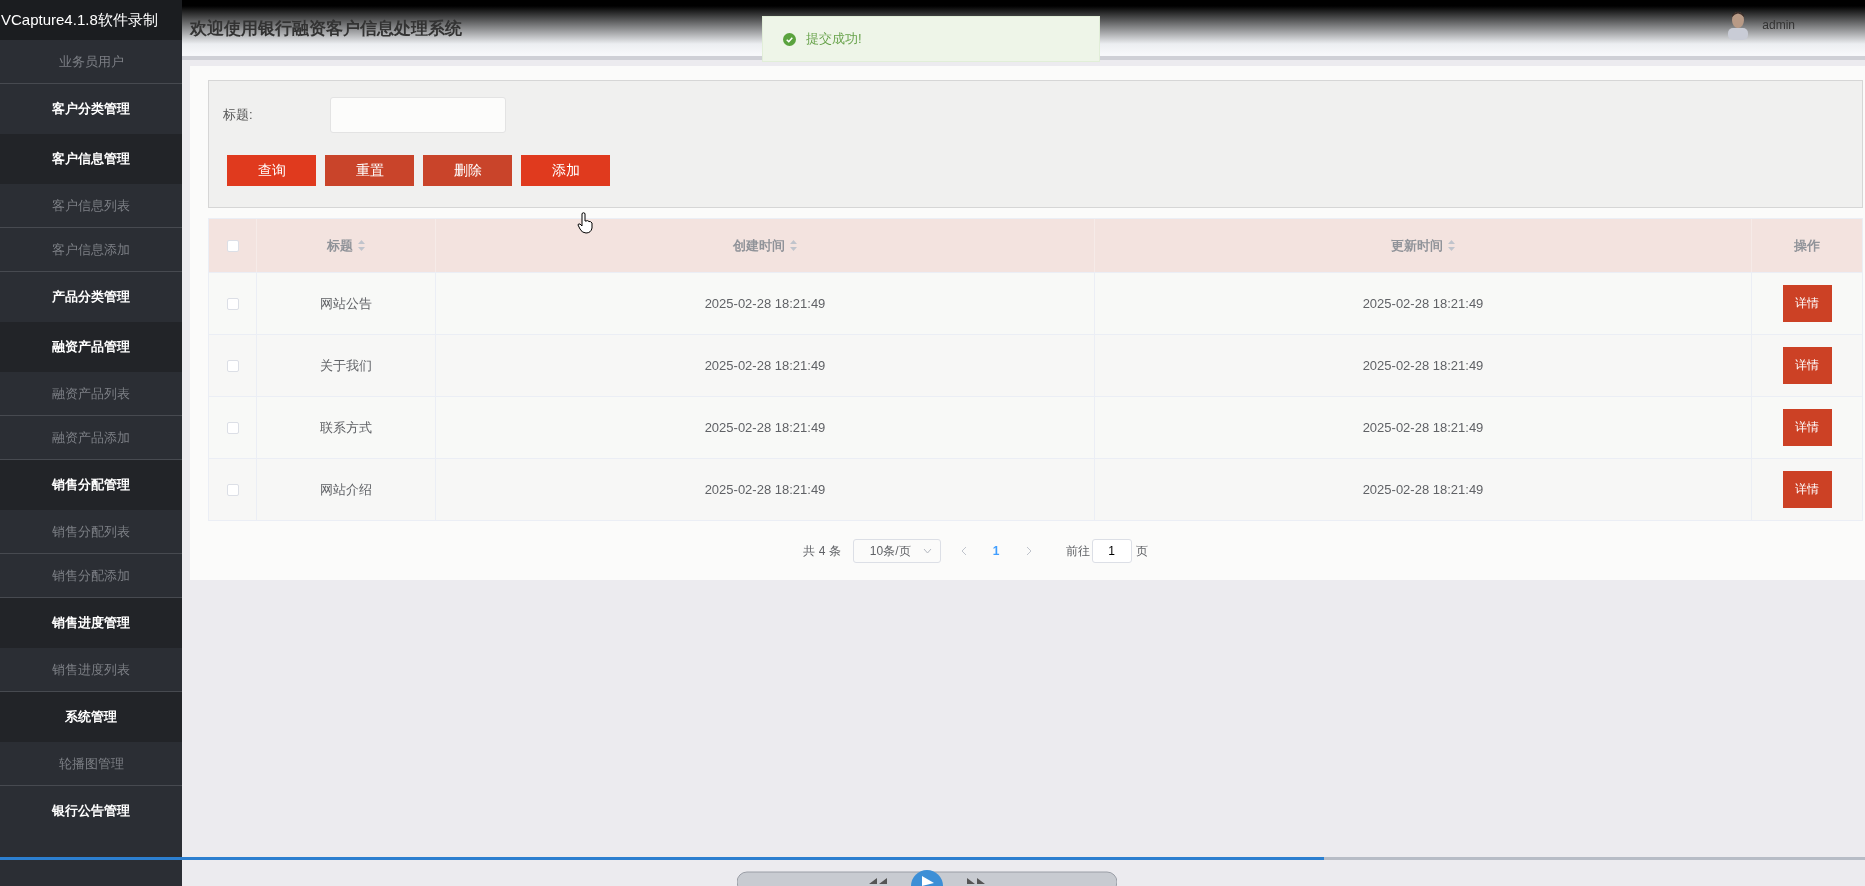  What do you see at coordinates (1738, 25) in the screenshot?
I see `avatar-icon` at bounding box center [1738, 25].